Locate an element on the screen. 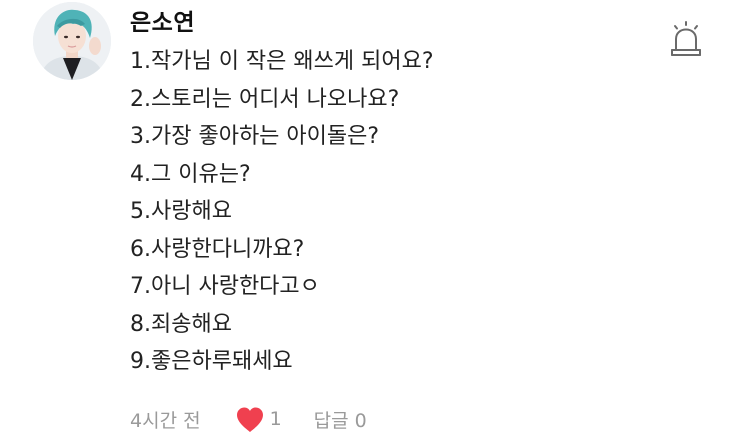  siren-icon is located at coordinates (686, 38).